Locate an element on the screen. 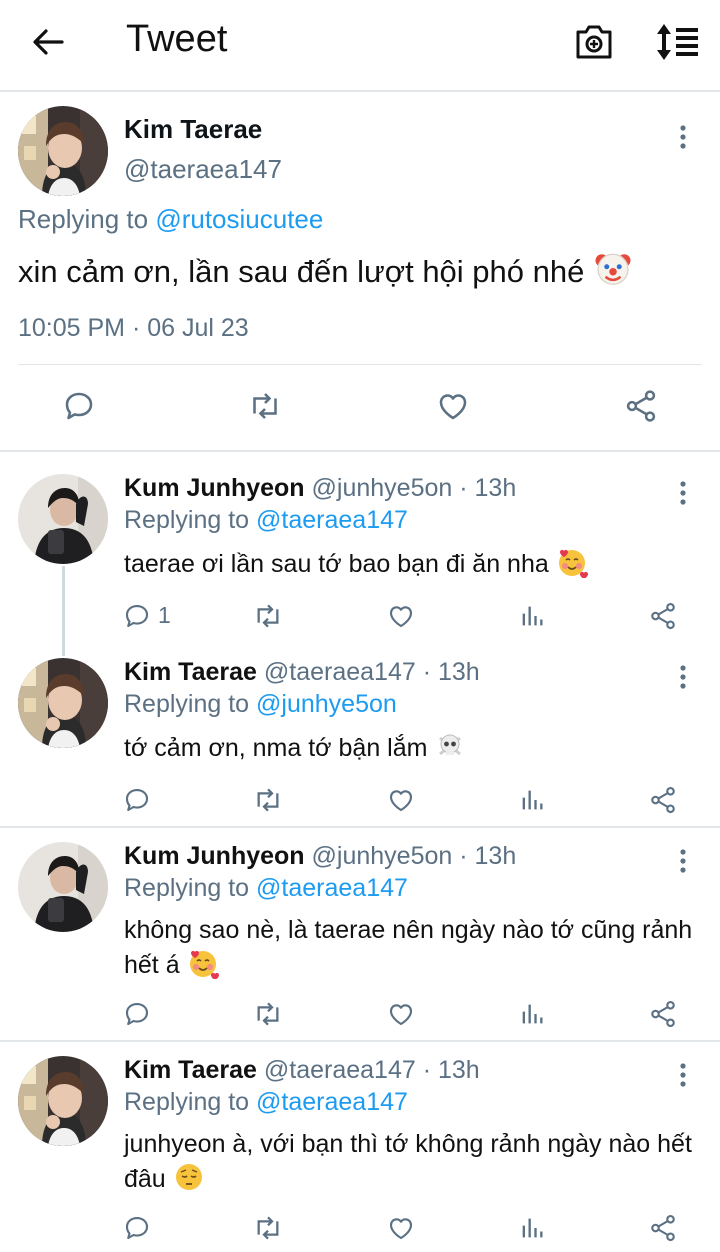  divider is located at coordinates (360, 364).